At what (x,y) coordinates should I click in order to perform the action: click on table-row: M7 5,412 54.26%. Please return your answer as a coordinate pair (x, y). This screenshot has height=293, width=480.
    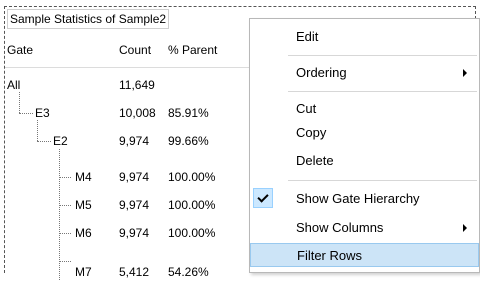
    Looking at the image, I should click on (135, 279).